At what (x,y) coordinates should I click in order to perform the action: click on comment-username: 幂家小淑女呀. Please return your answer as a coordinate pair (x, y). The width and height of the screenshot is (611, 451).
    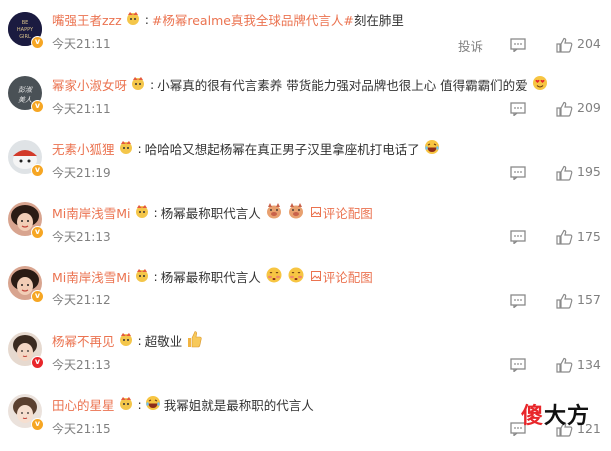
    Looking at the image, I should click on (89, 84).